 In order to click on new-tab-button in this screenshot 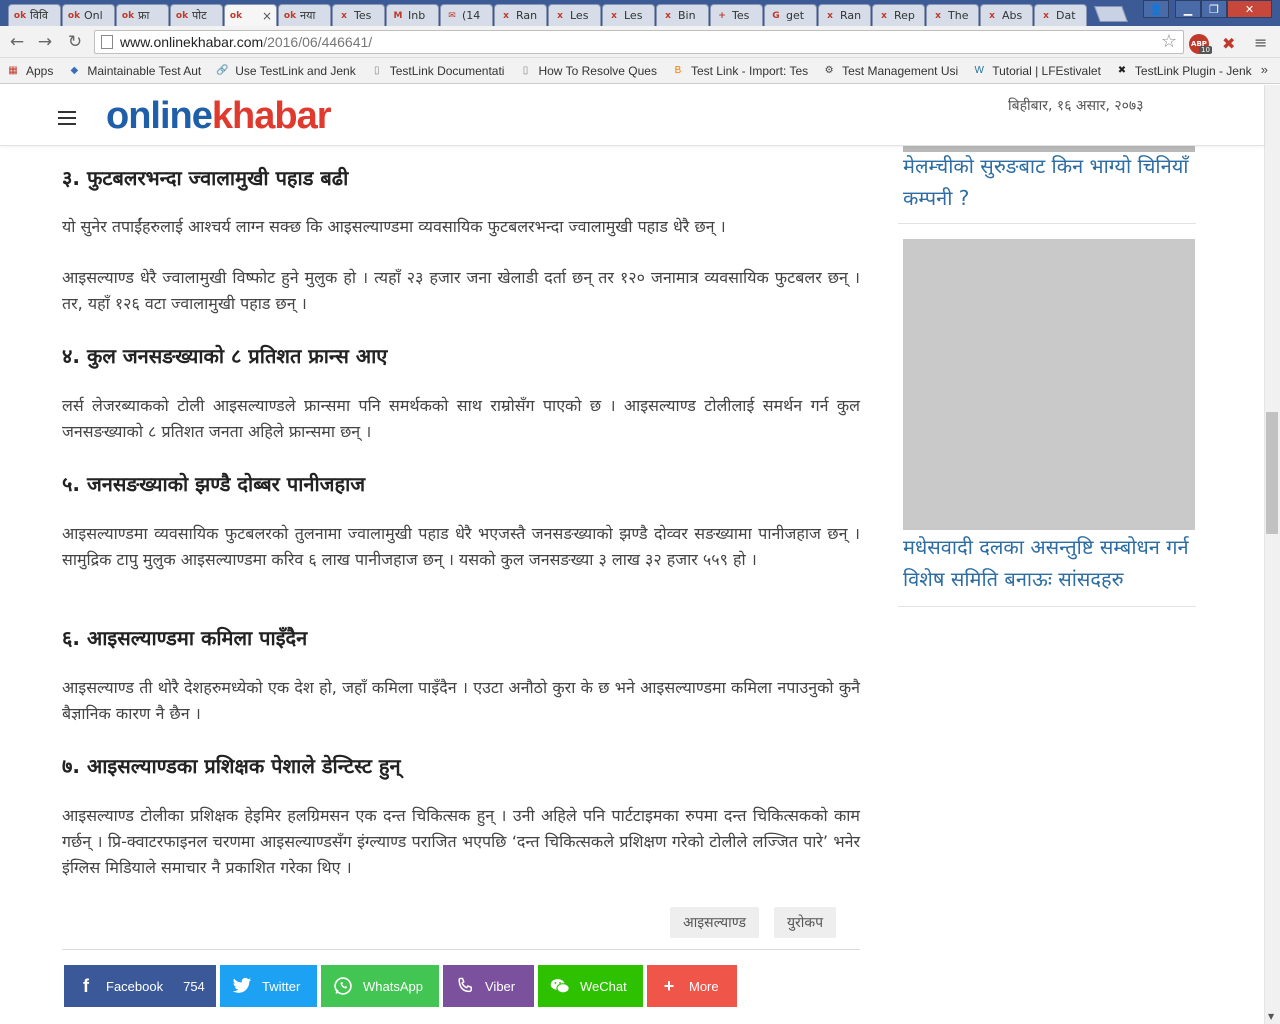, I will do `click(1111, 14)`.